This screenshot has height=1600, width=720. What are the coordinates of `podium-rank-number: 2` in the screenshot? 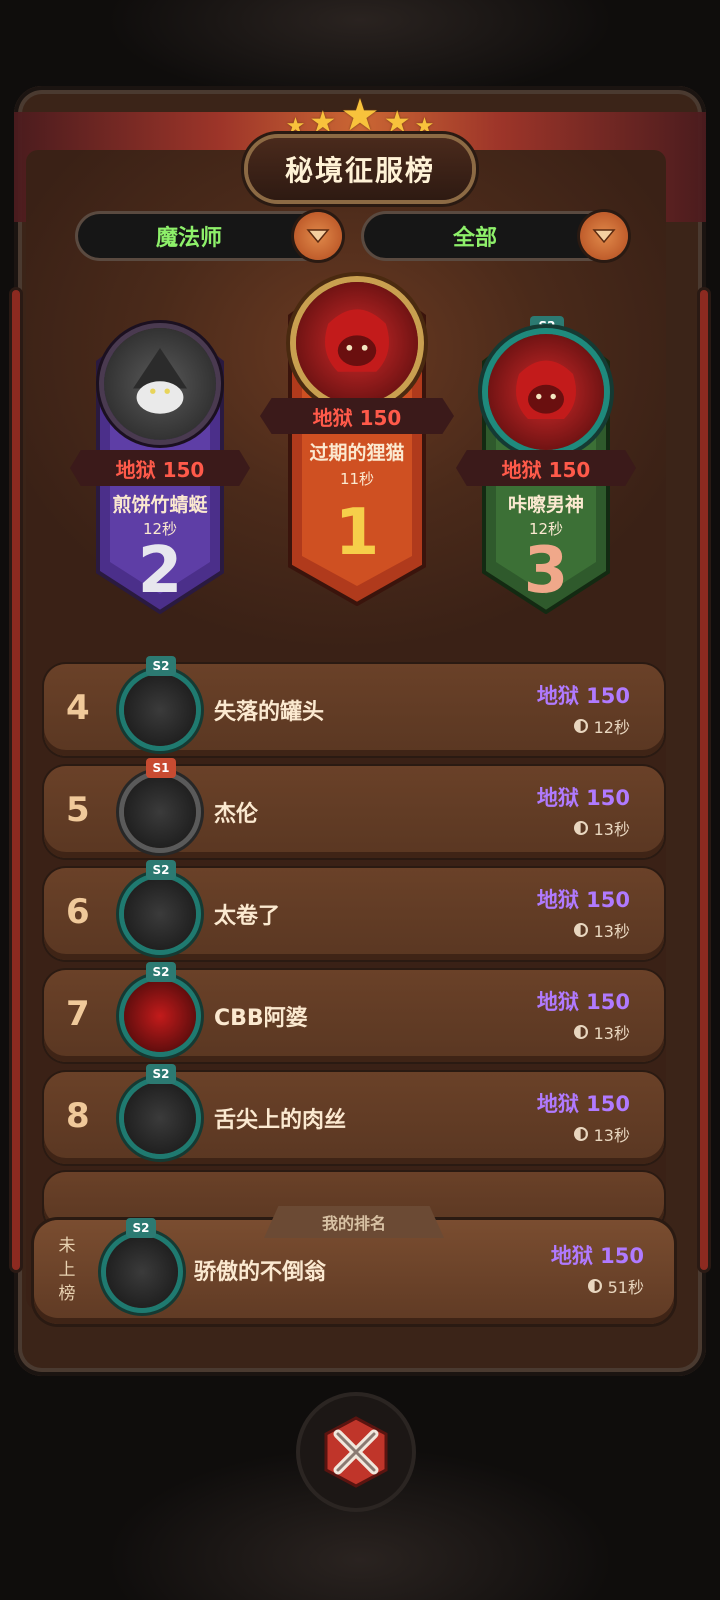 It's located at (160, 571).